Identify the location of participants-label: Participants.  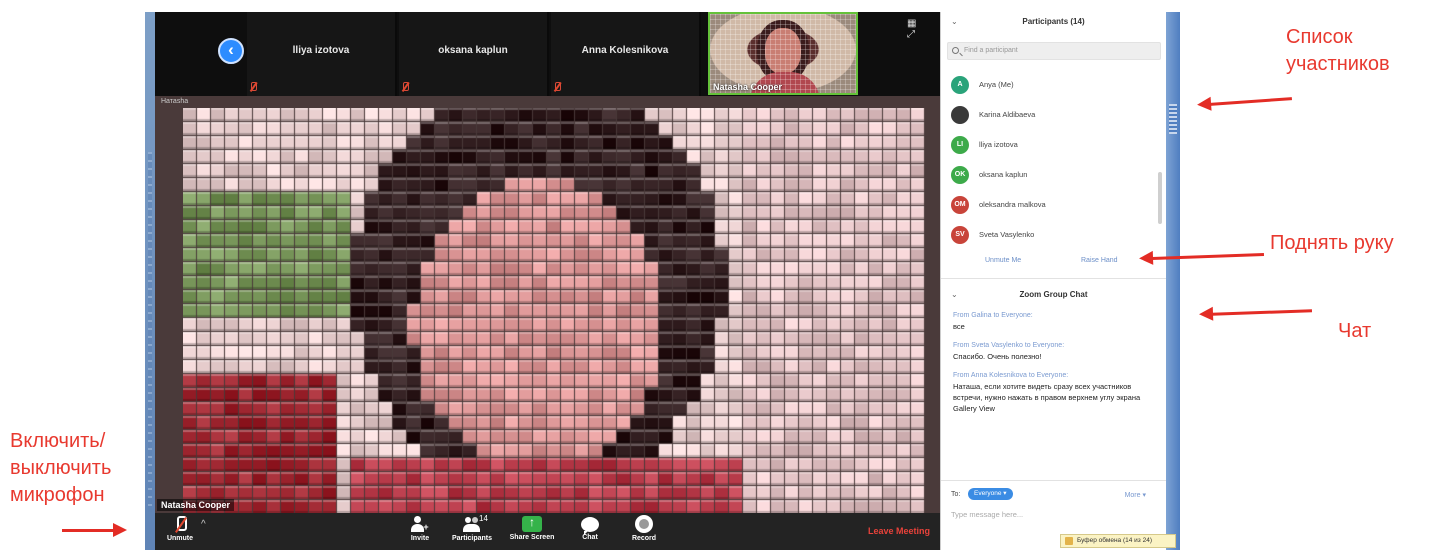
(472, 538).